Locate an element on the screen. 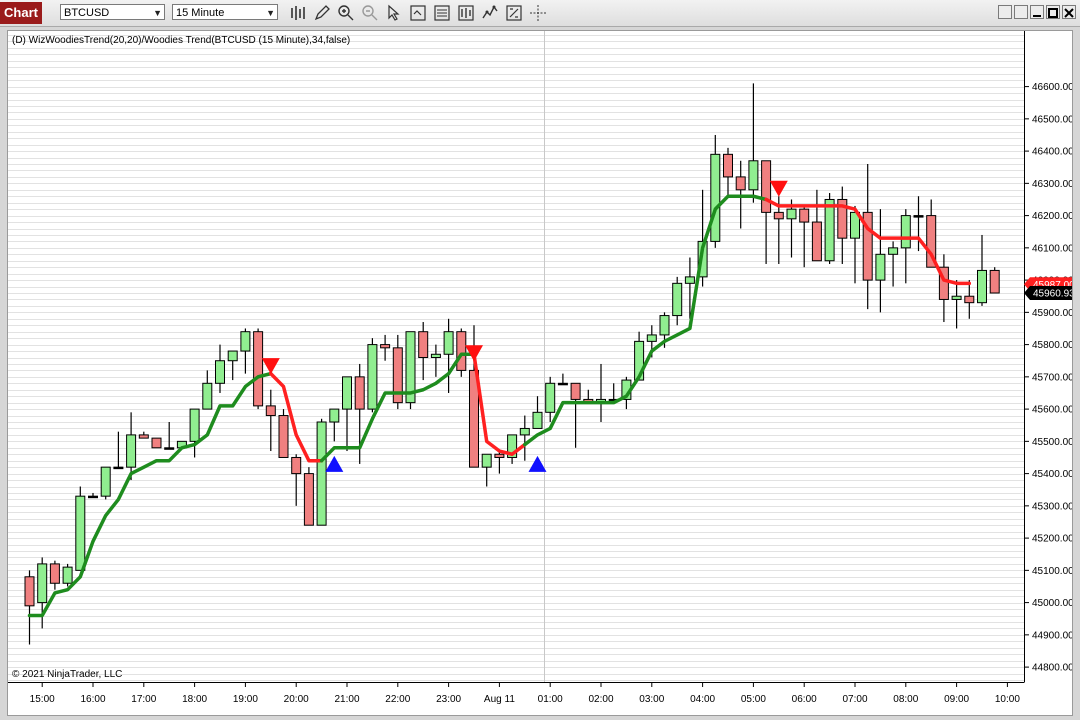 The image size is (1080, 720). maximize-button is located at coordinates (1053, 12).